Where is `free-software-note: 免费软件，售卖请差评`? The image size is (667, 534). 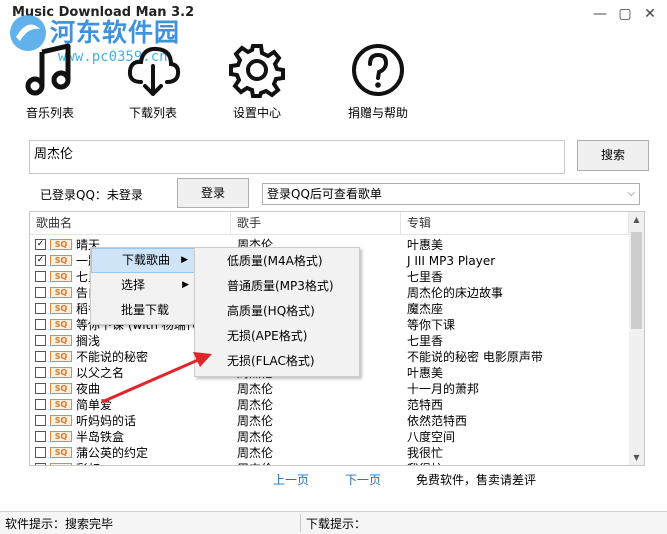 free-software-note: 免费软件，售卖请差评 is located at coordinates (476, 480).